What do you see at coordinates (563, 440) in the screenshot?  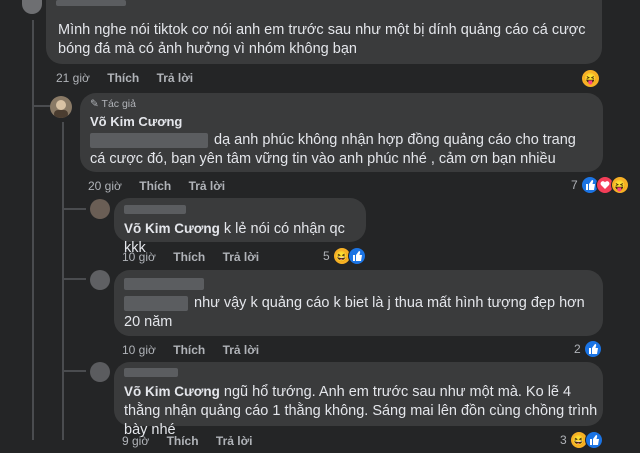 I see `reaction-count: 3` at bounding box center [563, 440].